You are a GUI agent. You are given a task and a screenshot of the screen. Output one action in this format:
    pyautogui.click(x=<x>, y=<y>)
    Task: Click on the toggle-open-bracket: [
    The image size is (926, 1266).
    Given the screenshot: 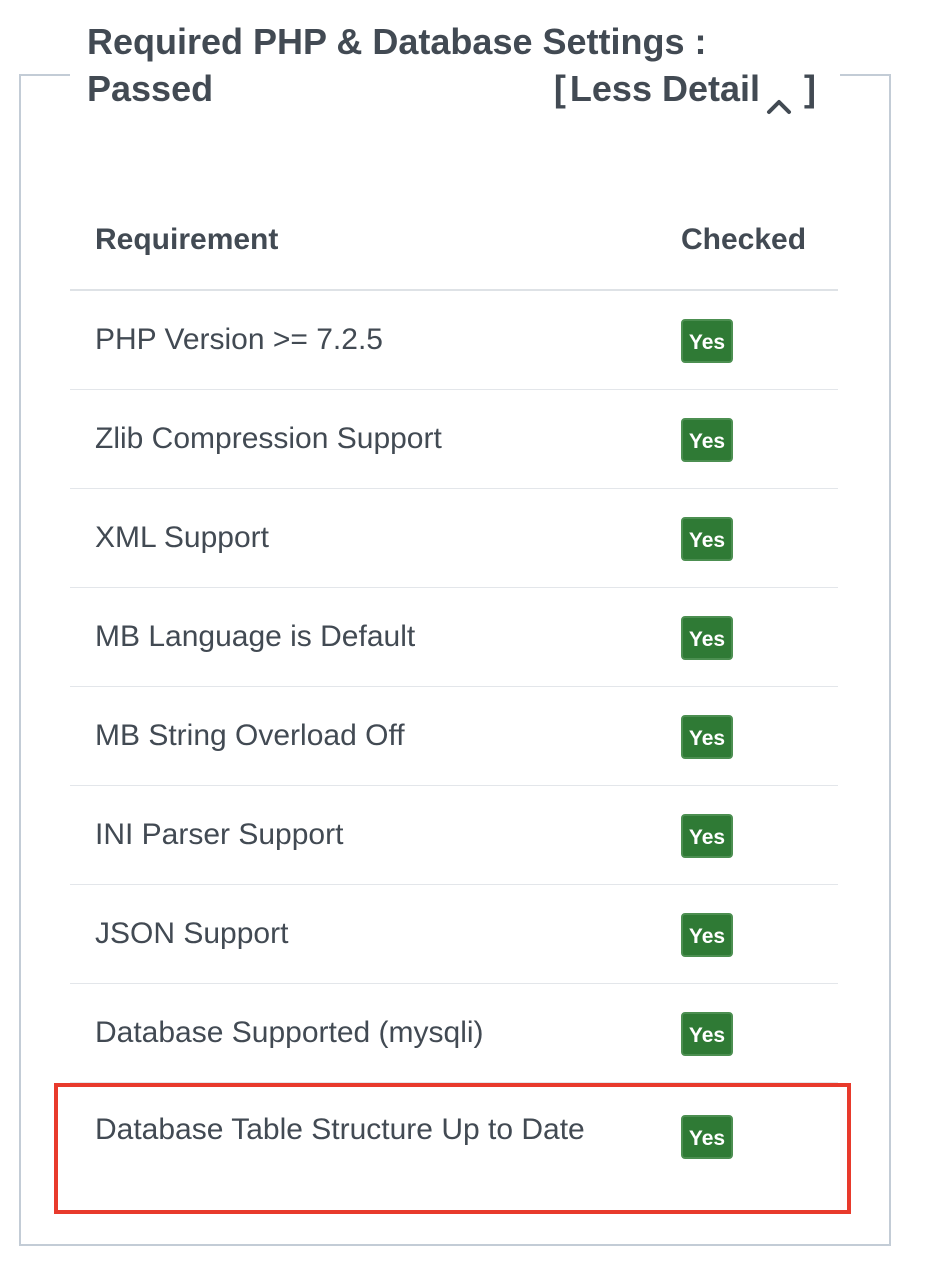 What is the action you would take?
    pyautogui.click(x=559, y=88)
    